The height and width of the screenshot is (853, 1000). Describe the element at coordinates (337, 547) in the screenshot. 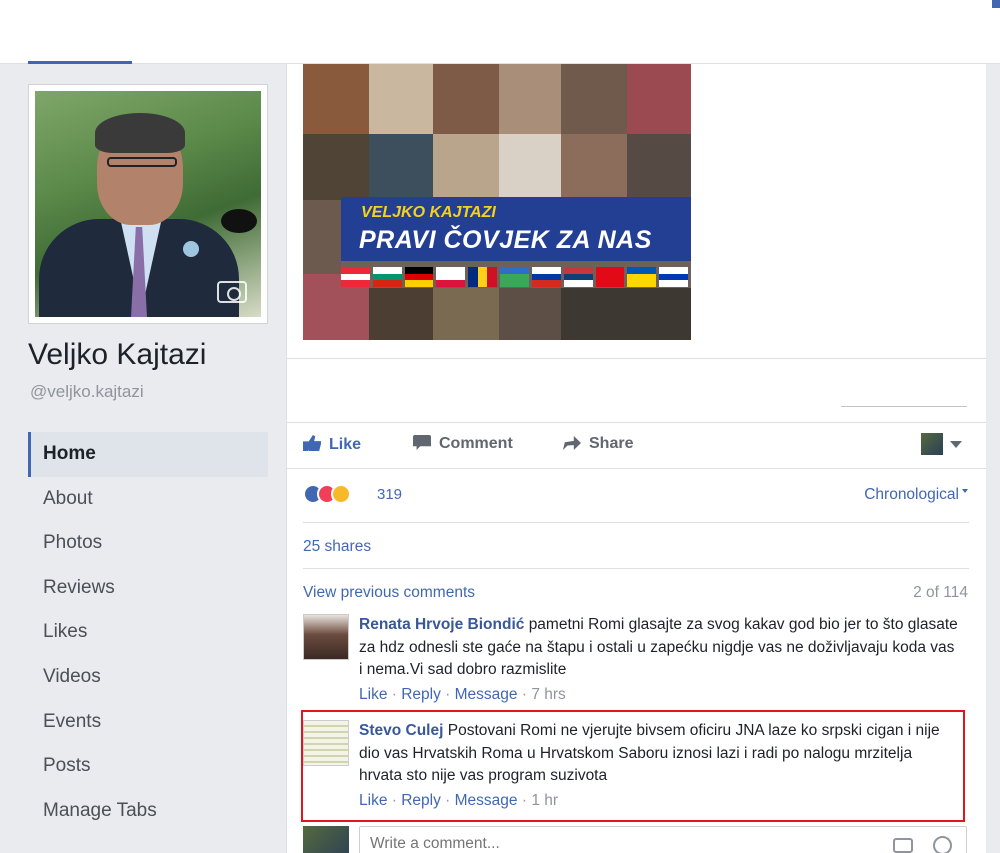

I see `shares-link: 25 shares` at that location.